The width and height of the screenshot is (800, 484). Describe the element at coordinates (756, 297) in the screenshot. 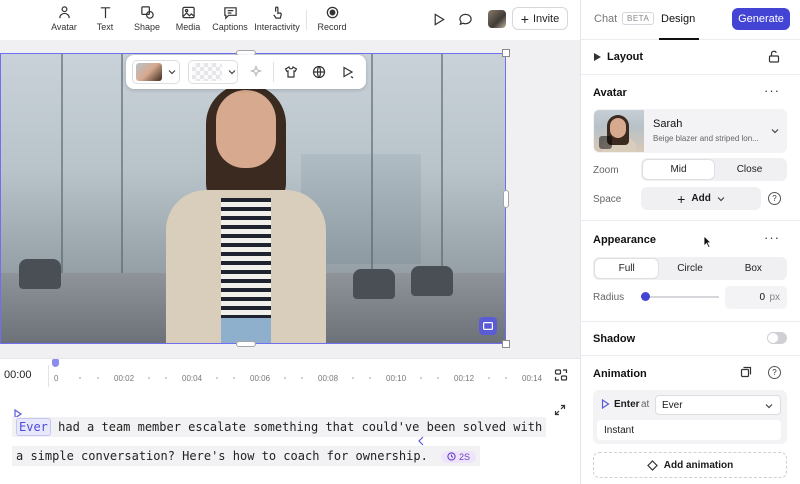

I see `radius-input: 0 px` at that location.